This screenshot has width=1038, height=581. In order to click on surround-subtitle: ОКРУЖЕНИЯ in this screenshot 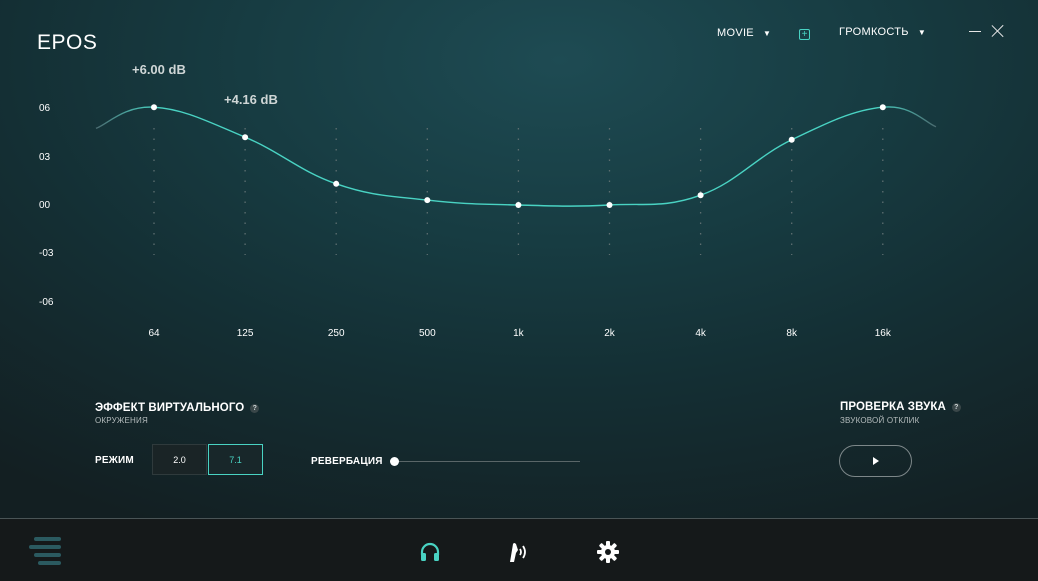, I will do `click(121, 420)`.